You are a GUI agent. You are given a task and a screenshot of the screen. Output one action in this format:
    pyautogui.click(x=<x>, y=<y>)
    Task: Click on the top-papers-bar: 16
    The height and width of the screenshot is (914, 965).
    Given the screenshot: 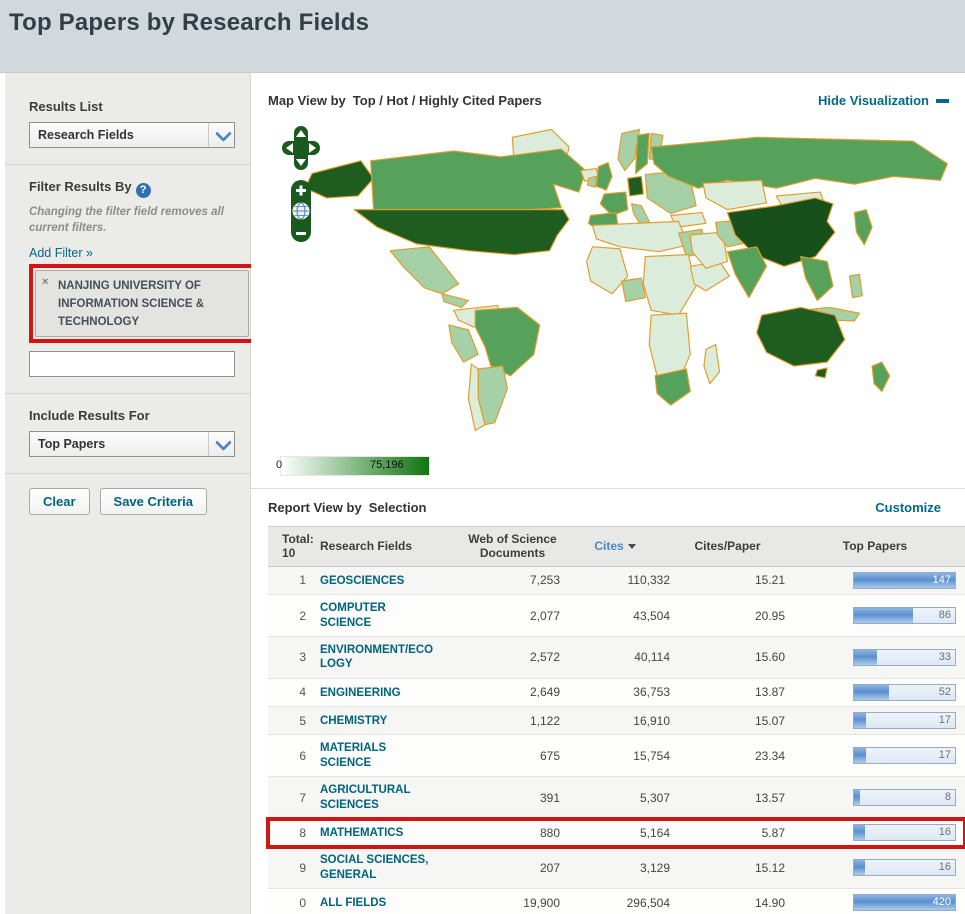 What is the action you would take?
    pyautogui.click(x=904, y=868)
    